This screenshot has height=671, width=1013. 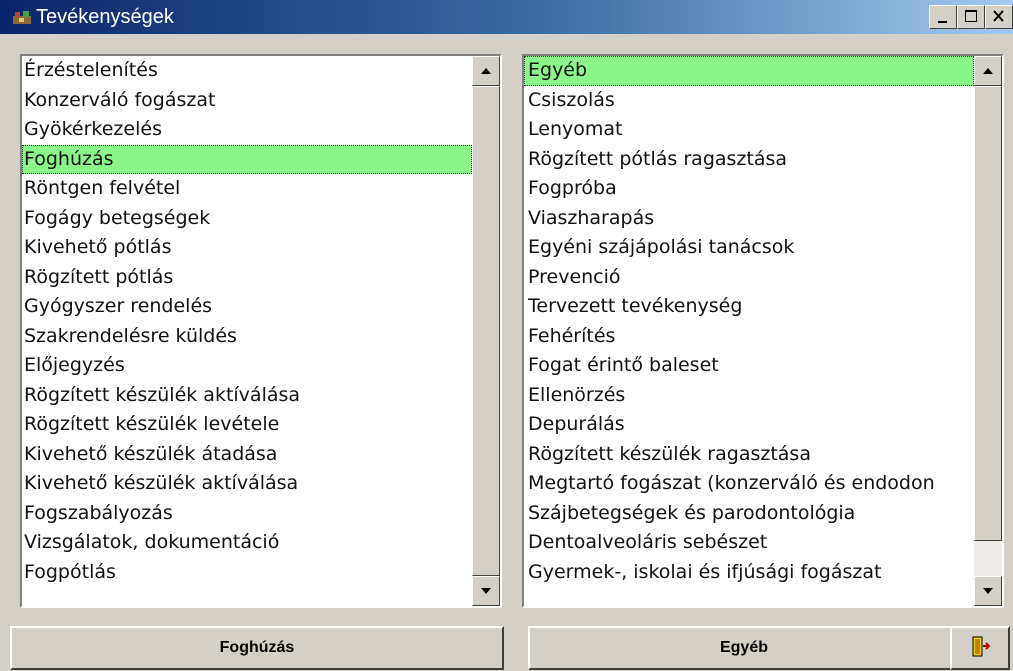 I want to click on list-item: Érzéstelenítés, so click(x=247, y=71).